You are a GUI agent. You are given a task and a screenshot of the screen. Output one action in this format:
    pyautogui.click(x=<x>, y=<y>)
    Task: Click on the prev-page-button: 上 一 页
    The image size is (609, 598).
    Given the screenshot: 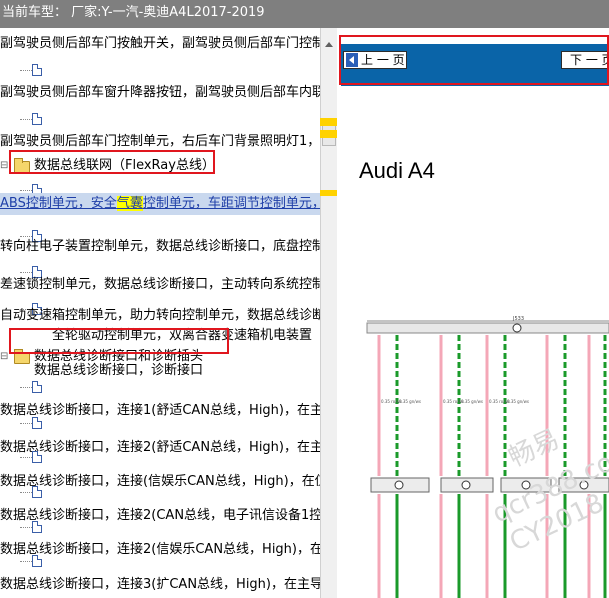 What is the action you would take?
    pyautogui.click(x=375, y=60)
    